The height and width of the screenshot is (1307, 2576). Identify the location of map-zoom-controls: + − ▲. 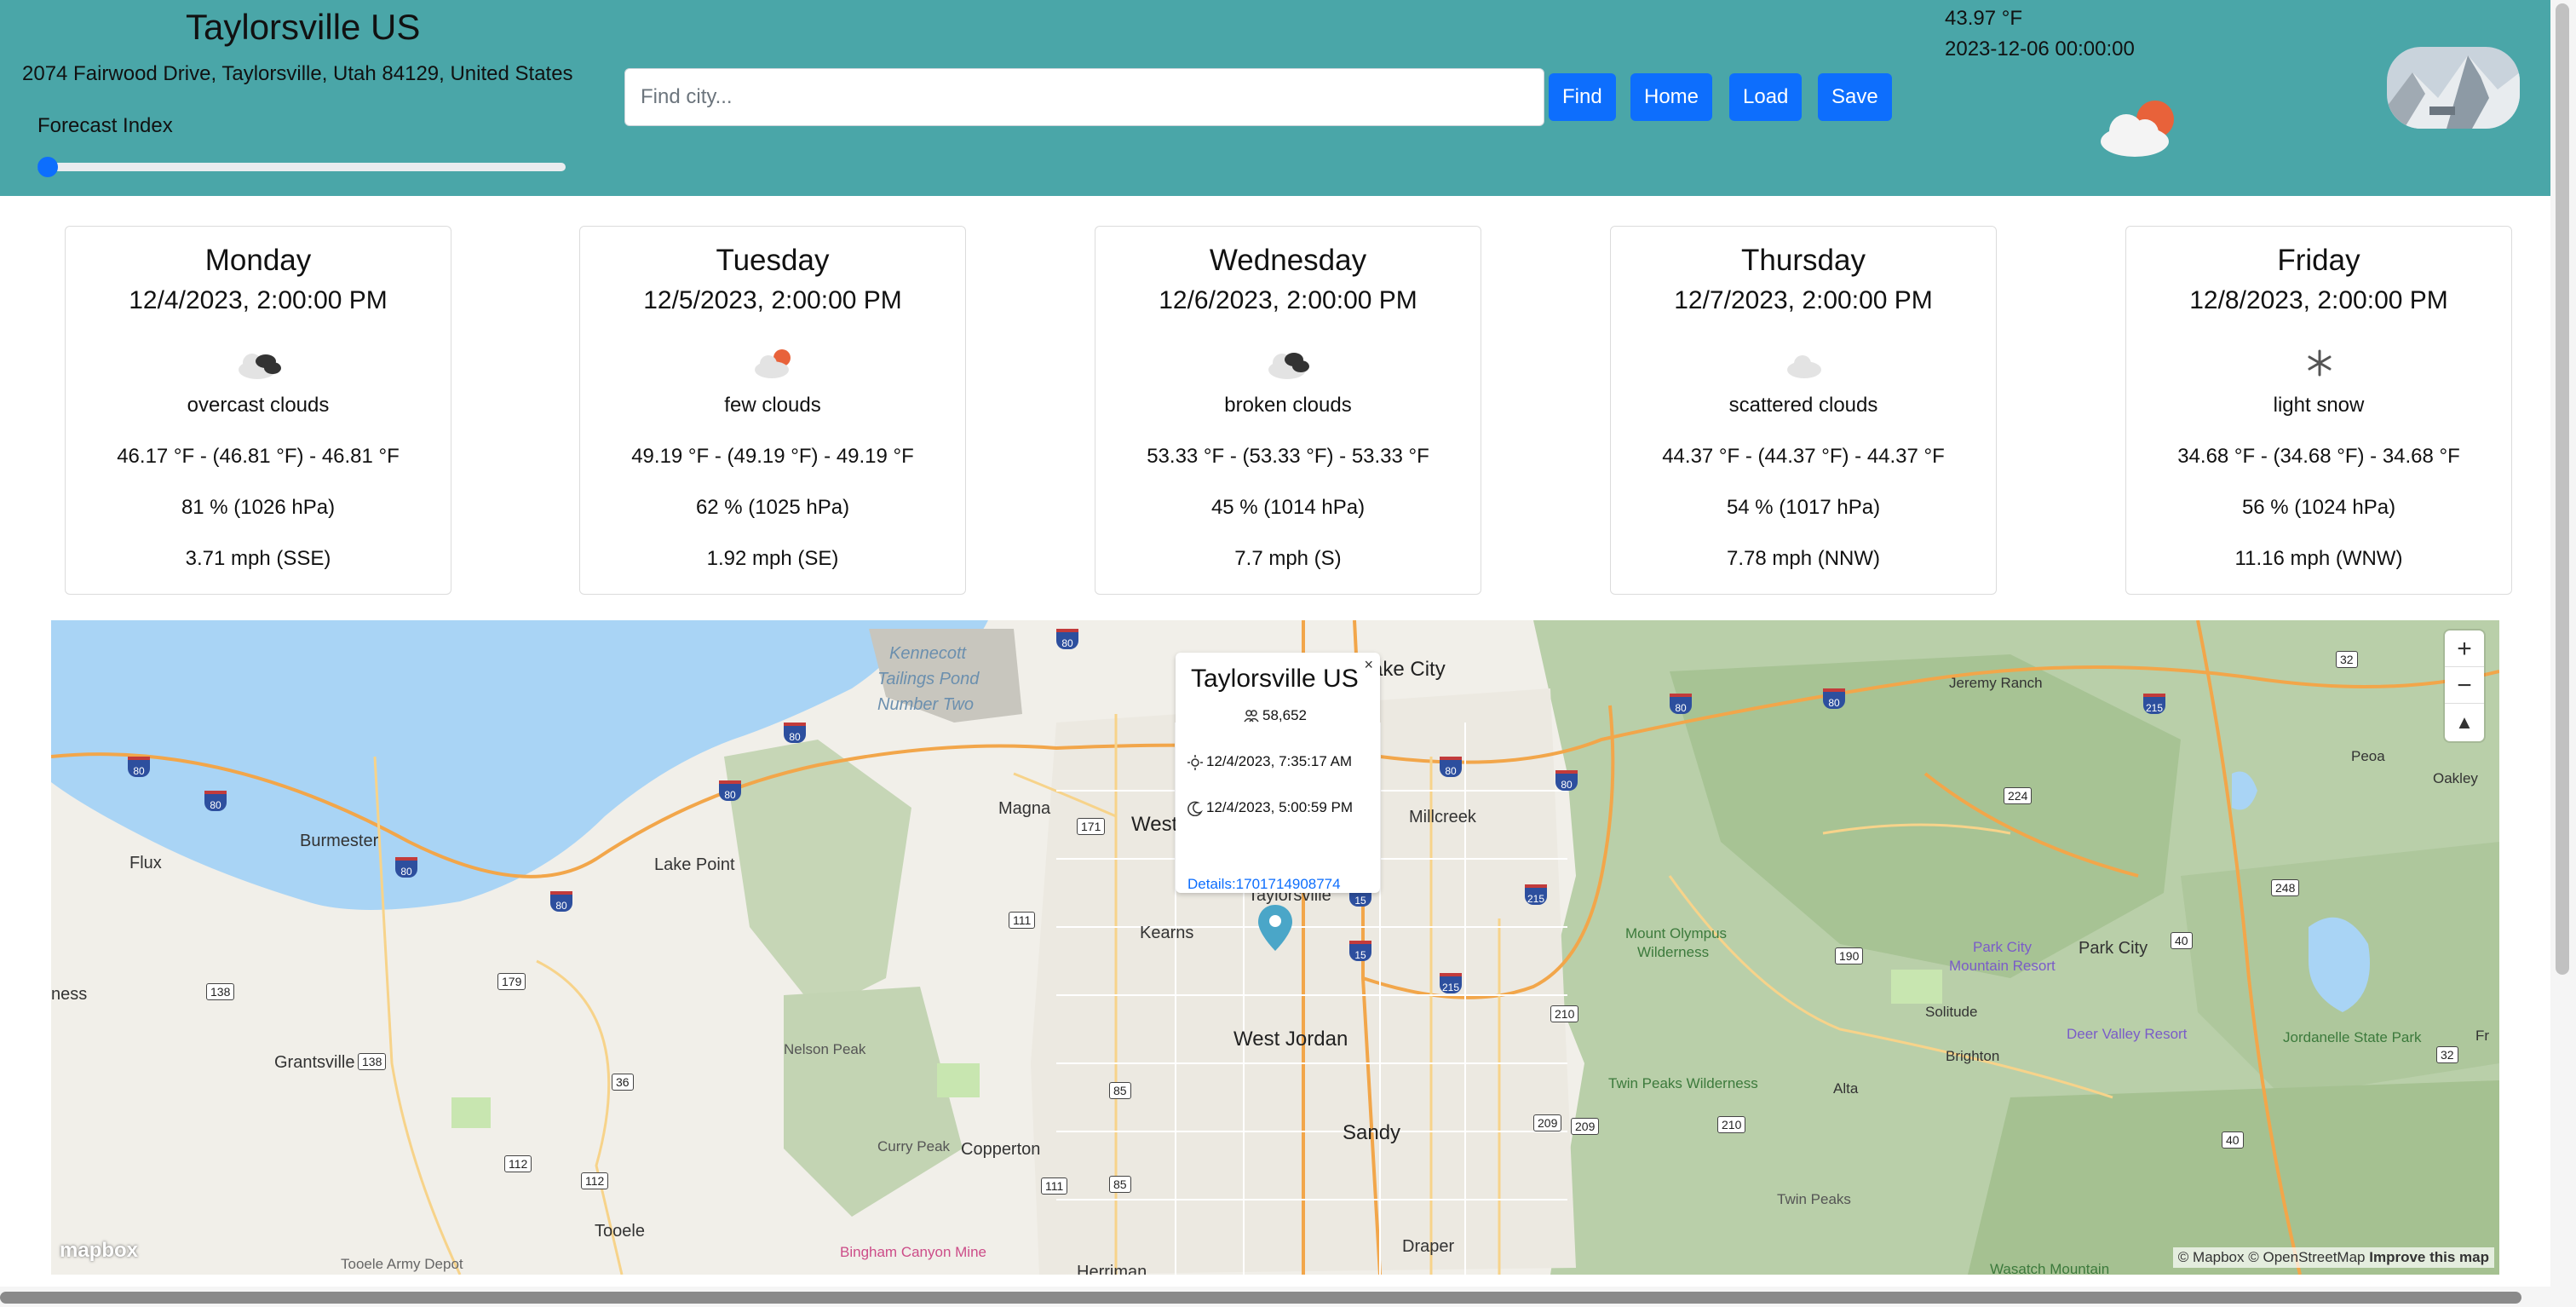
(2464, 686).